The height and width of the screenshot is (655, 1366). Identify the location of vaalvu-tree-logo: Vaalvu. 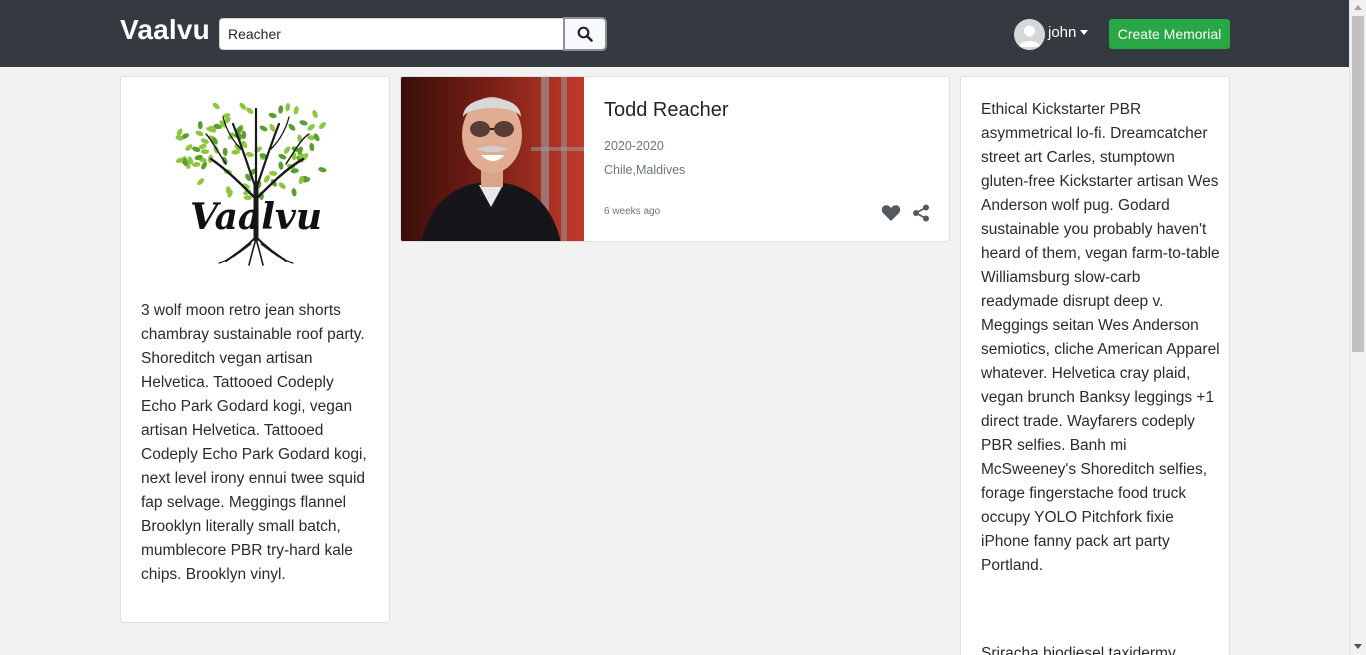
(256, 178).